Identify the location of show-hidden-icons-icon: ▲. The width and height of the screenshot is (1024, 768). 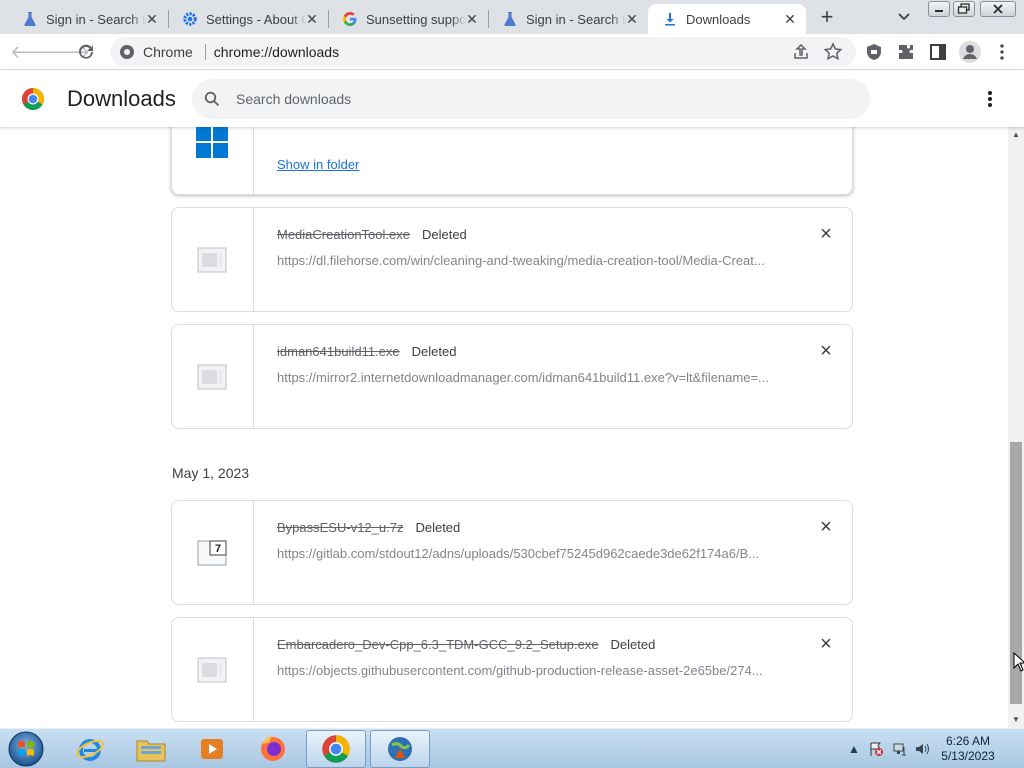
(854, 749).